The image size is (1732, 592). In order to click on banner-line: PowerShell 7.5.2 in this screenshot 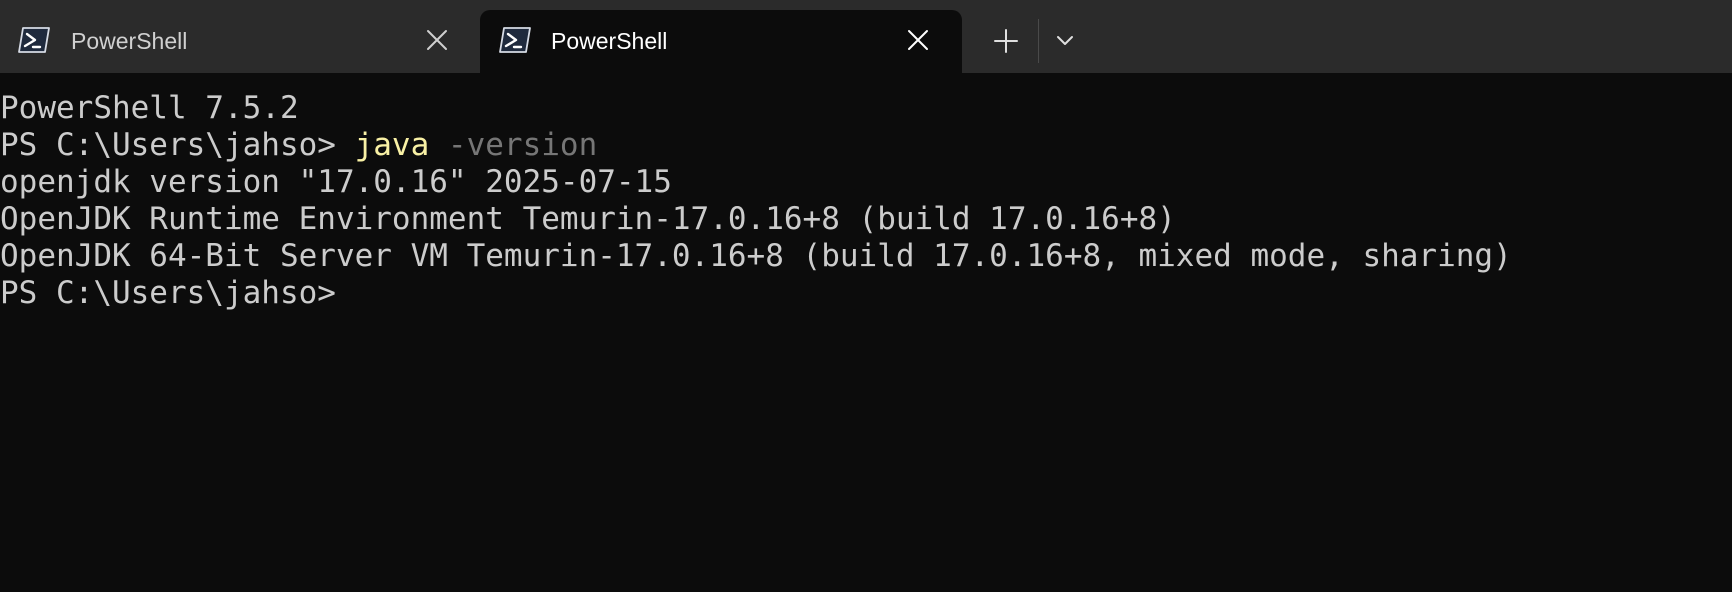, I will do `click(149, 108)`.